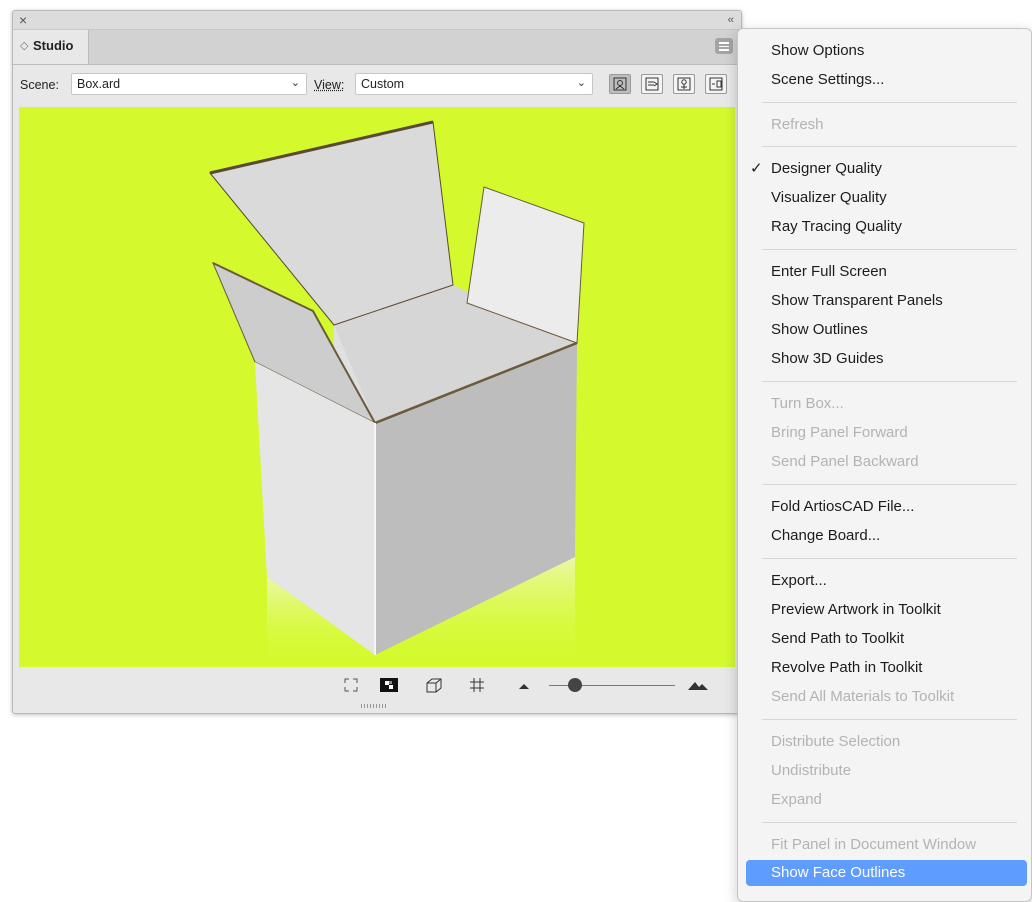 The width and height of the screenshot is (1032, 902). I want to click on box-3d-icon, so click(434, 685).